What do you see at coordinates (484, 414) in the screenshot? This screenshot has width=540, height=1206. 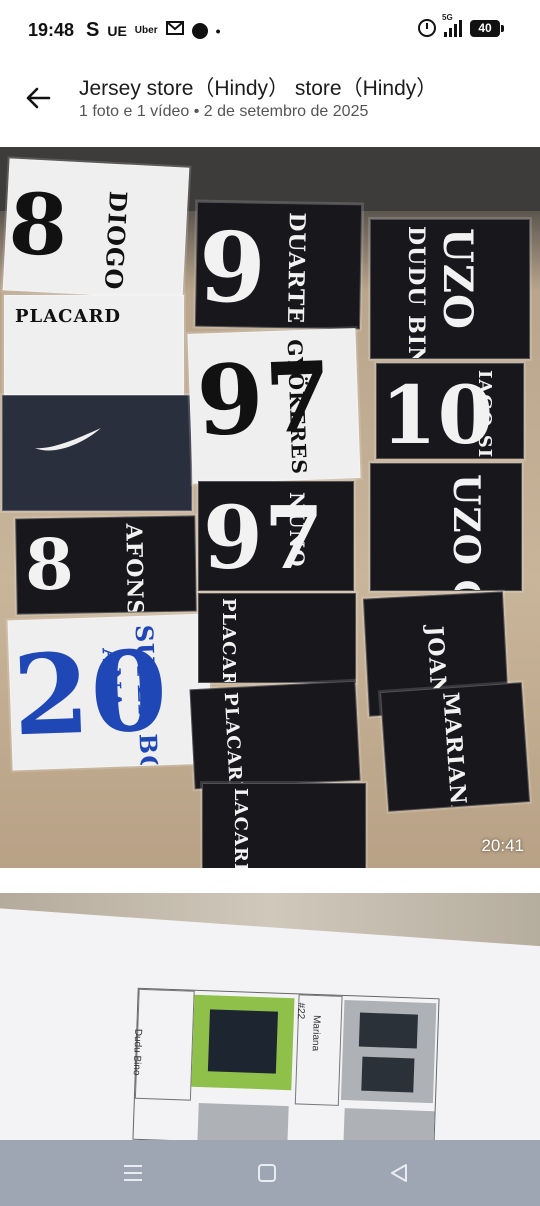 I see `jersey-name: IAGO SILVA` at bounding box center [484, 414].